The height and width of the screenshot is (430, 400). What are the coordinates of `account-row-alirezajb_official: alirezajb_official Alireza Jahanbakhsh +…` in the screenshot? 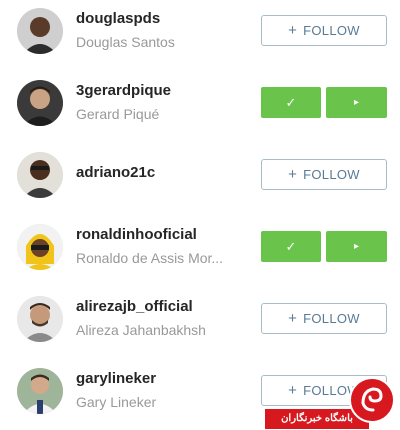 It's located at (200, 320).